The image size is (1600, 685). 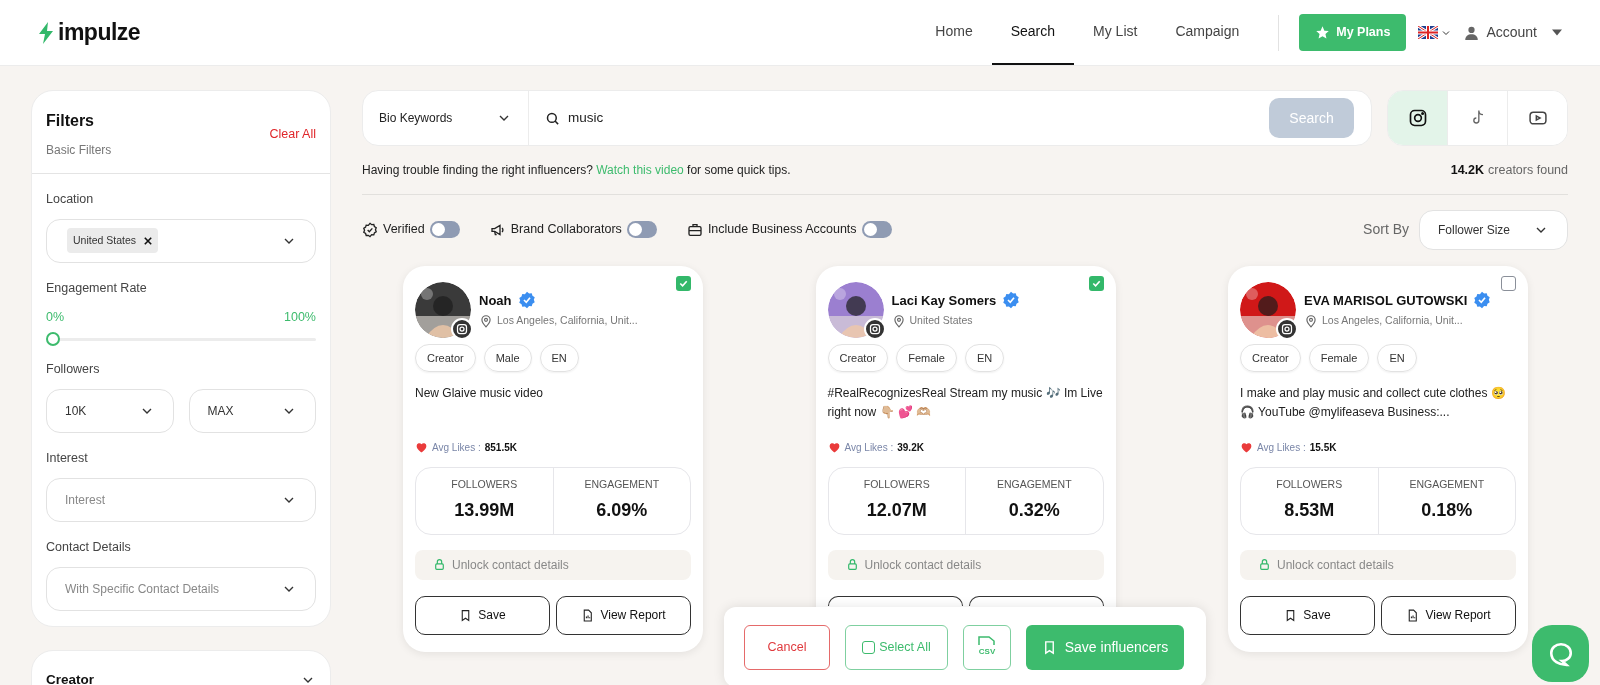 What do you see at coordinates (910, 118) in the screenshot?
I see `search-input: music` at bounding box center [910, 118].